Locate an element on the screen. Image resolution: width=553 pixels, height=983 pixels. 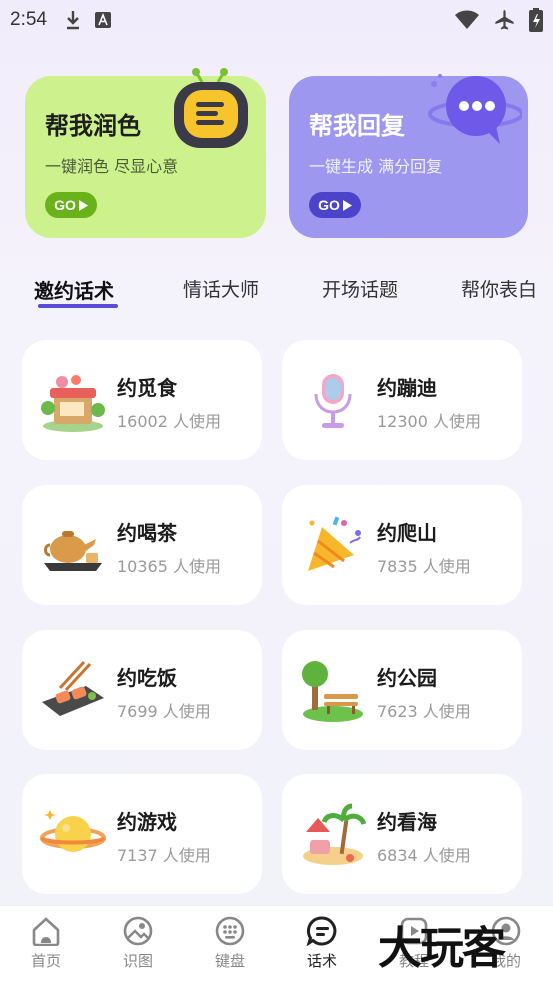
reply-card-subtitle: 一键生成 满分回复 is located at coordinates (376, 166).